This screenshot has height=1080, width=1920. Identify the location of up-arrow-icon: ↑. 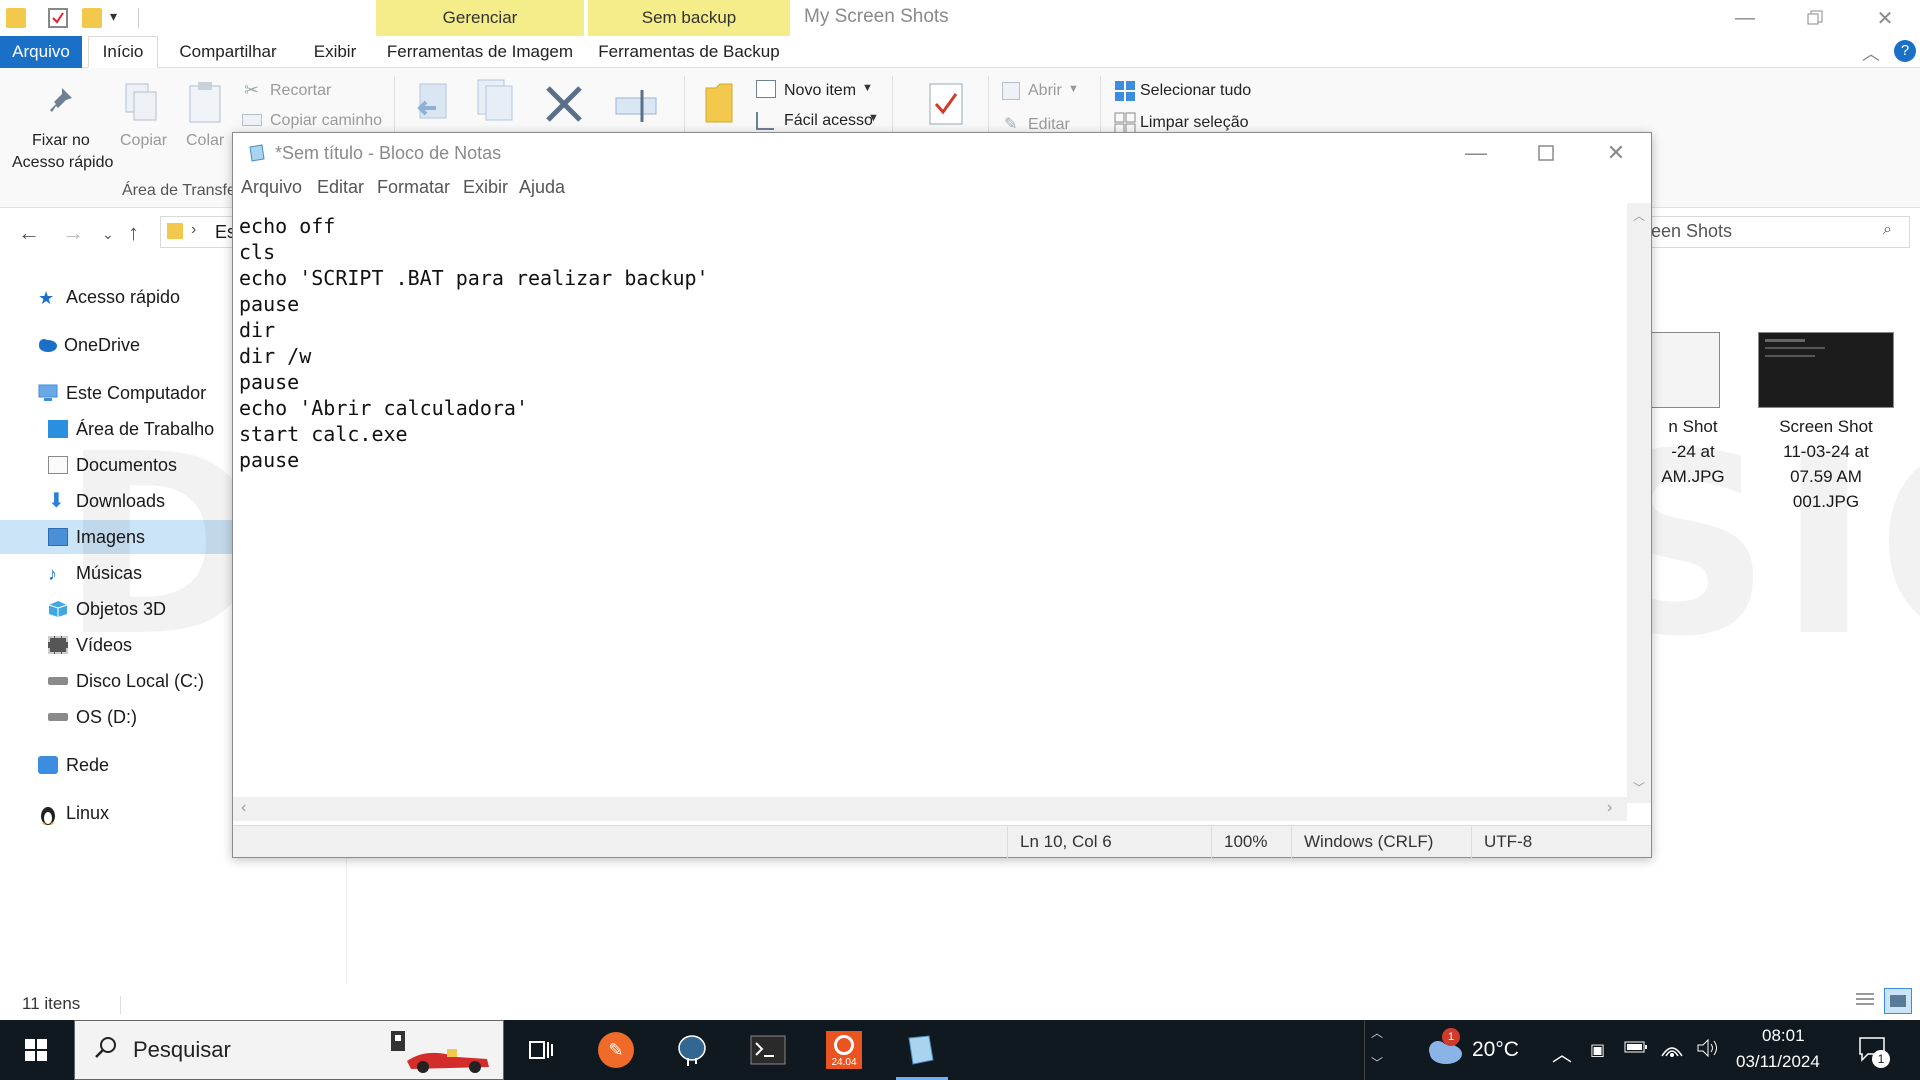
(133, 233).